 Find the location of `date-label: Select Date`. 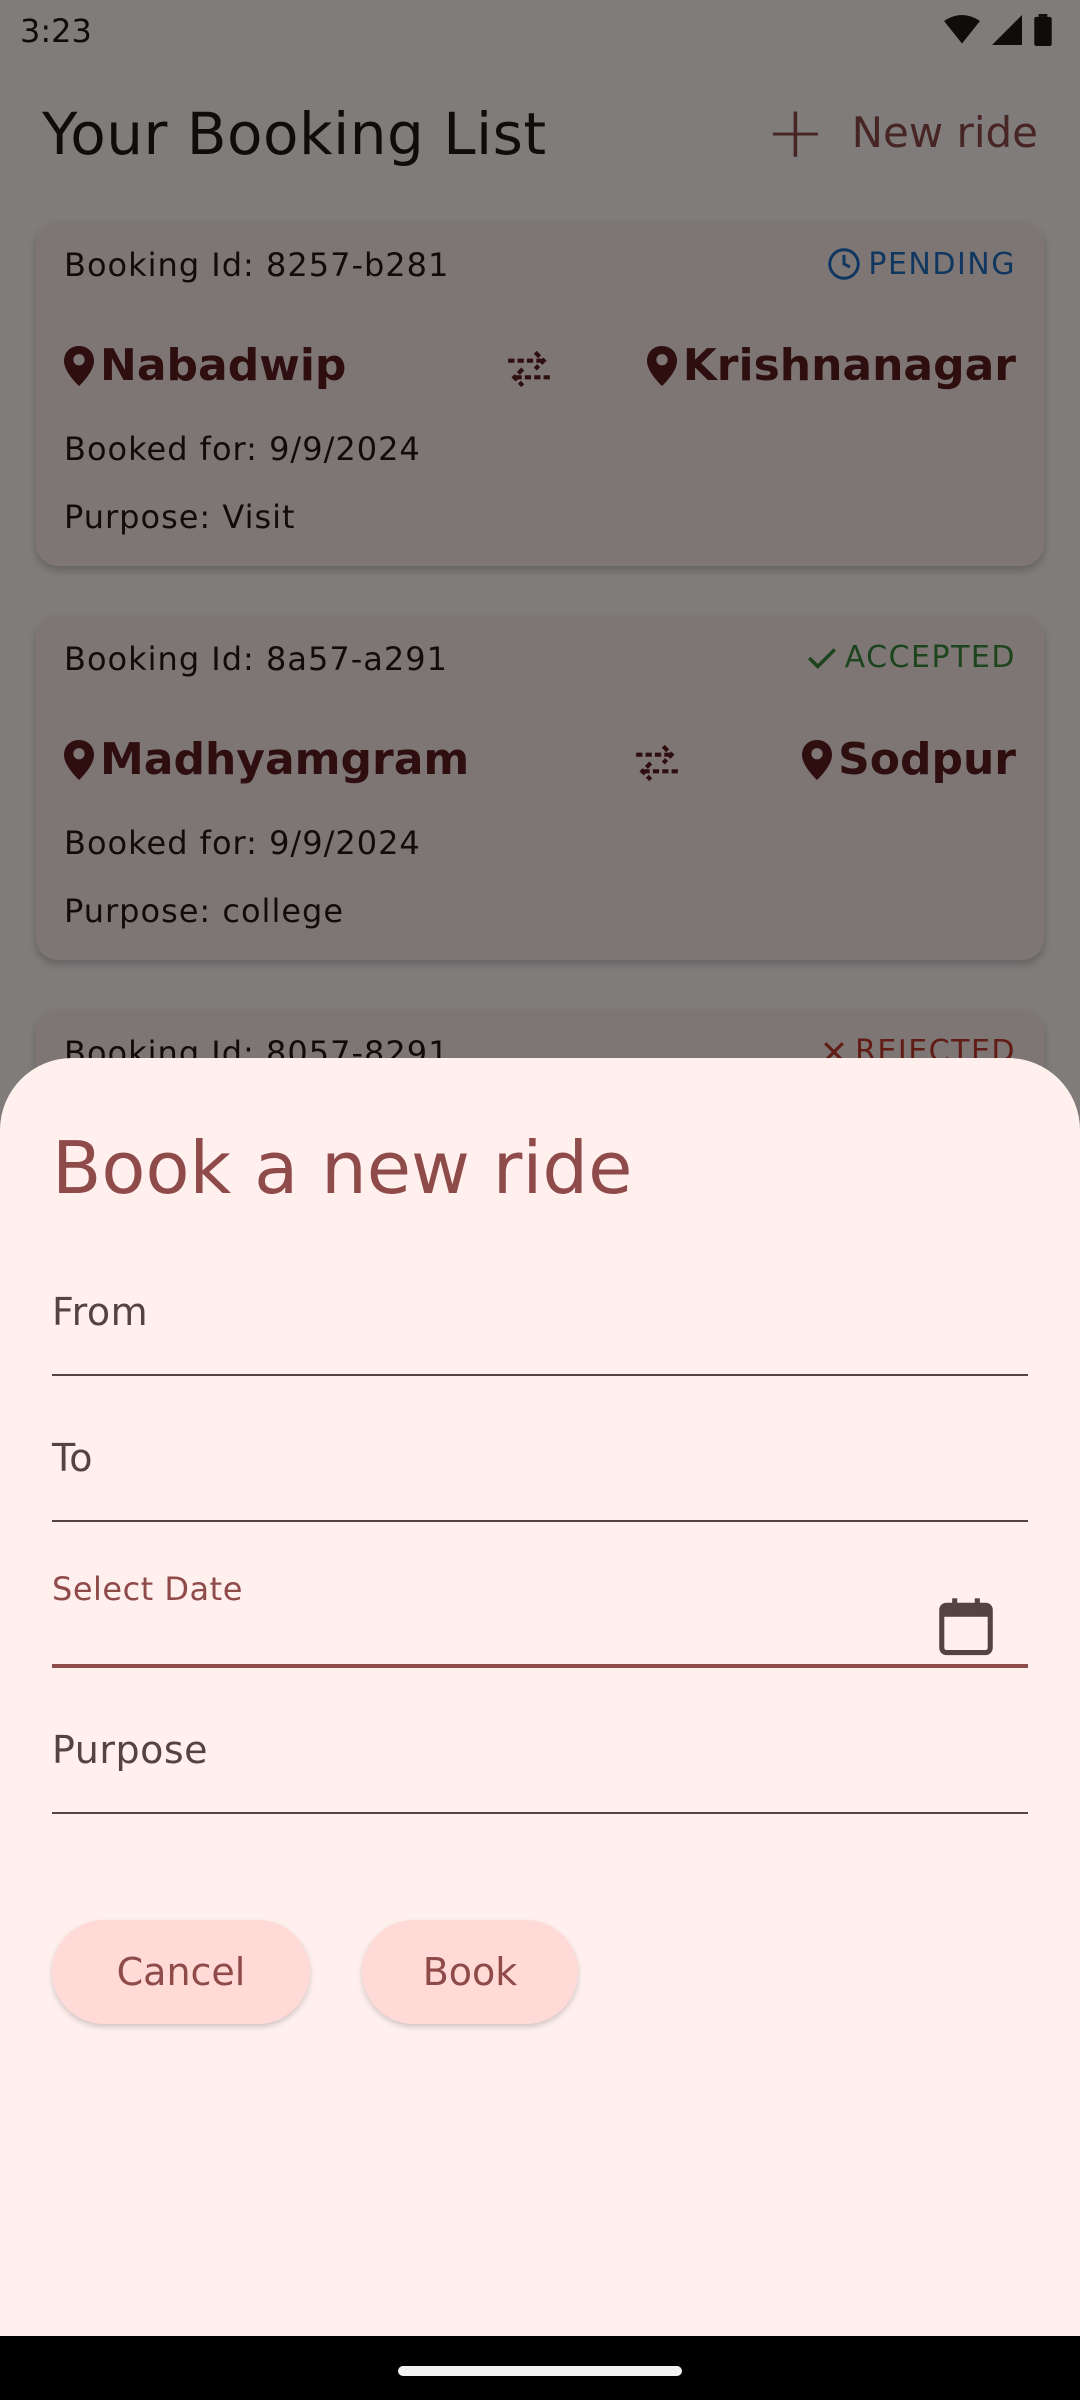

date-label: Select Date is located at coordinates (147, 1589).